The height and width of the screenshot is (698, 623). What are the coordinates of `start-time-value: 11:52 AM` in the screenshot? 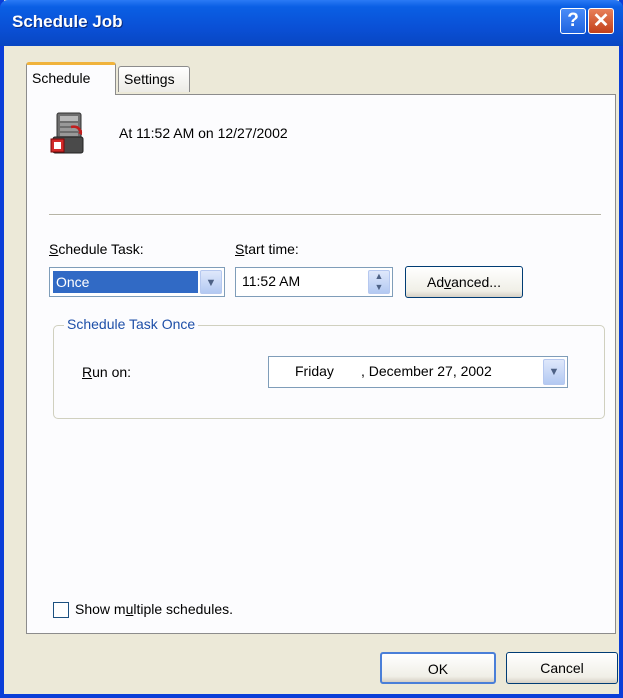 It's located at (271, 281).